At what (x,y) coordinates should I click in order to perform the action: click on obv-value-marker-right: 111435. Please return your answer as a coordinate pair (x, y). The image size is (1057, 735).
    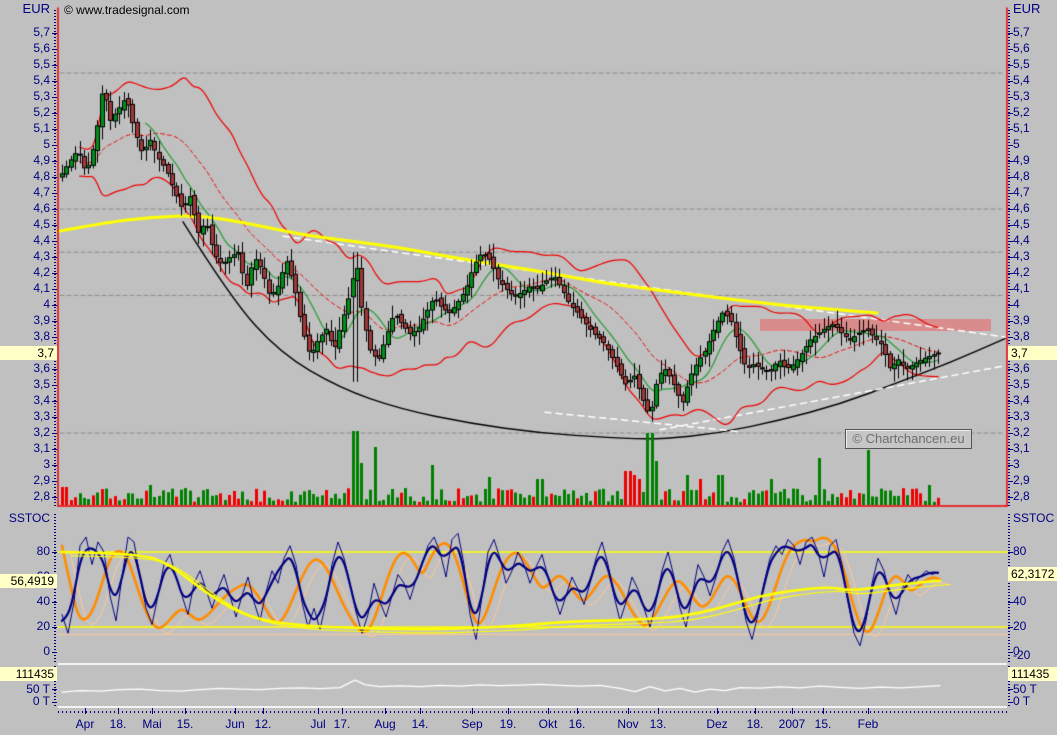
    Looking at the image, I should click on (1032, 674).